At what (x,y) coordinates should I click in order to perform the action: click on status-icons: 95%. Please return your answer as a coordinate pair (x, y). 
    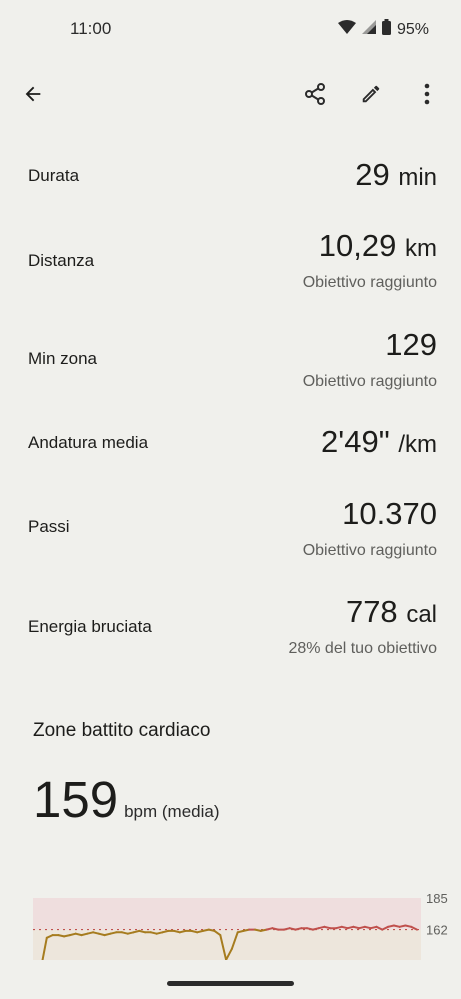
    Looking at the image, I should click on (383, 29).